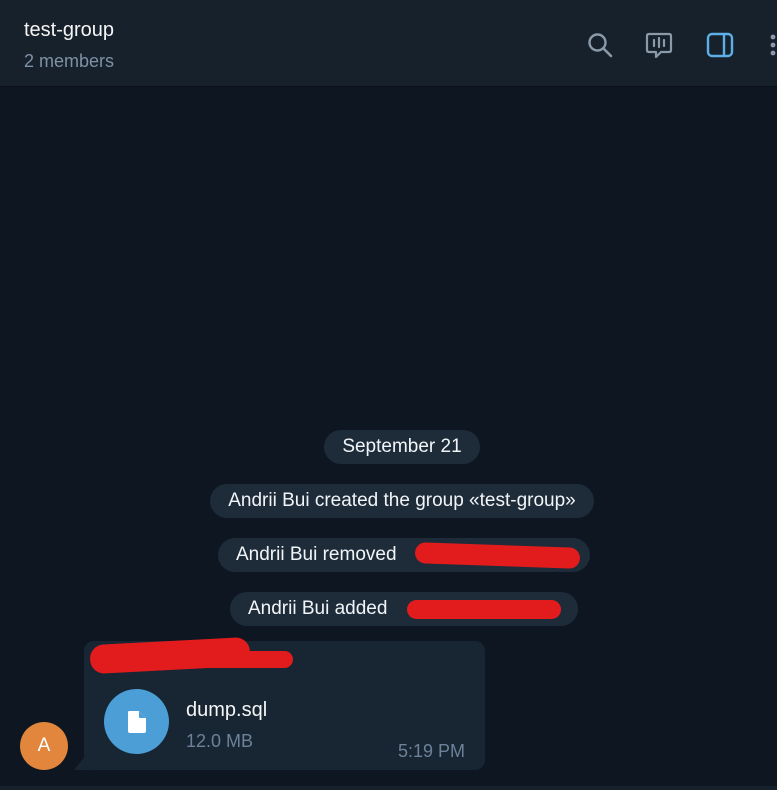  I want to click on more-vertical-icon, so click(769, 45).